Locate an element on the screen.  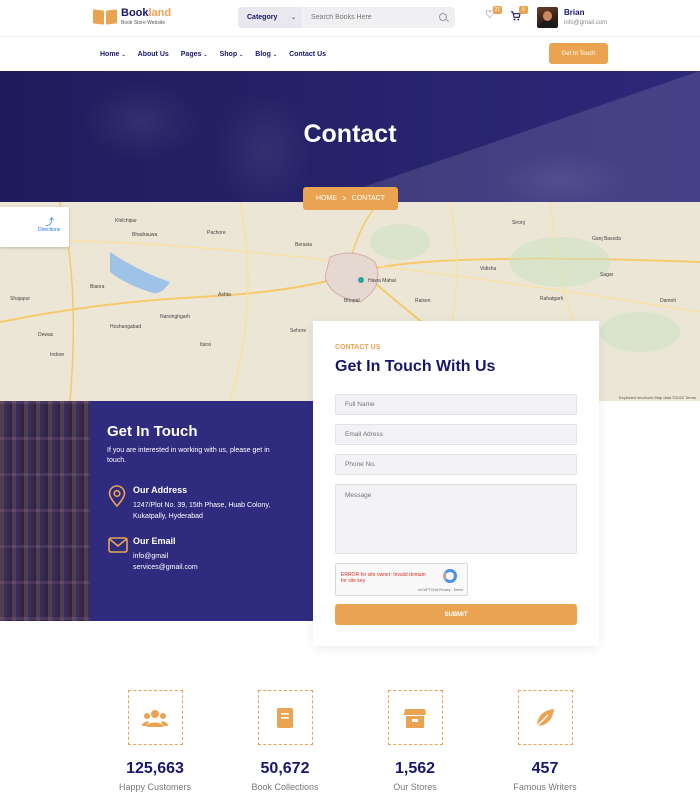
stat-label: Our Stores is located at coordinates (415, 787).